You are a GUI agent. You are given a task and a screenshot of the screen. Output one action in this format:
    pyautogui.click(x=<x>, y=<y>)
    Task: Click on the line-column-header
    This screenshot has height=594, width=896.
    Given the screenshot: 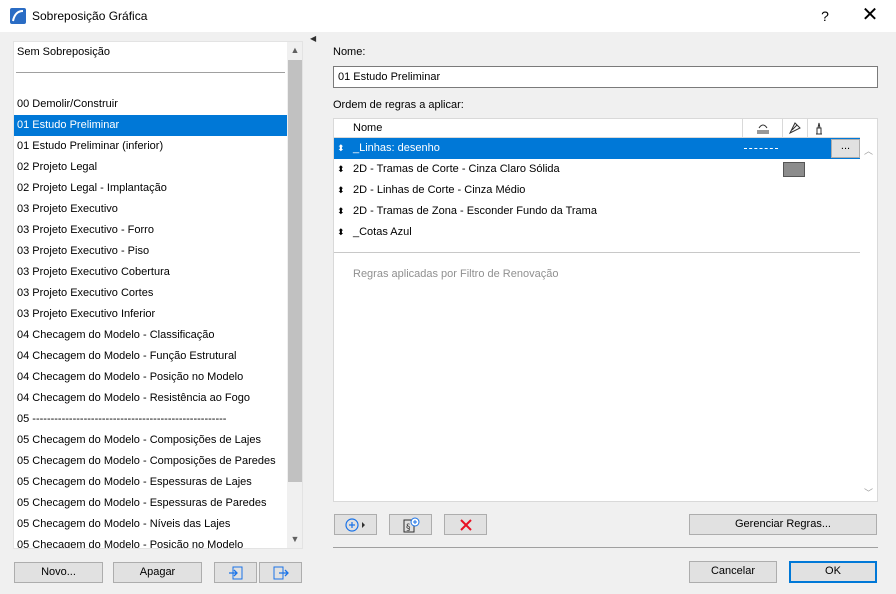 What is the action you would take?
    pyautogui.click(x=762, y=128)
    